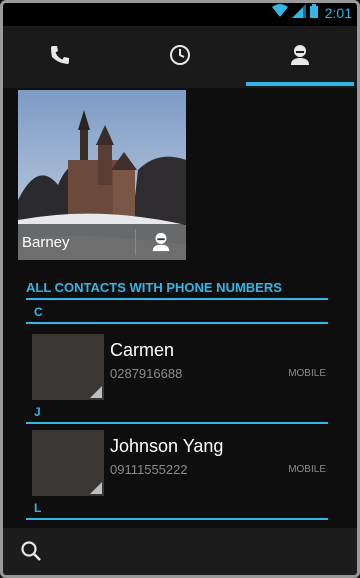 This screenshot has height=578, width=360. What do you see at coordinates (102, 242) in the screenshot?
I see `favorite-name-bar: Barney` at bounding box center [102, 242].